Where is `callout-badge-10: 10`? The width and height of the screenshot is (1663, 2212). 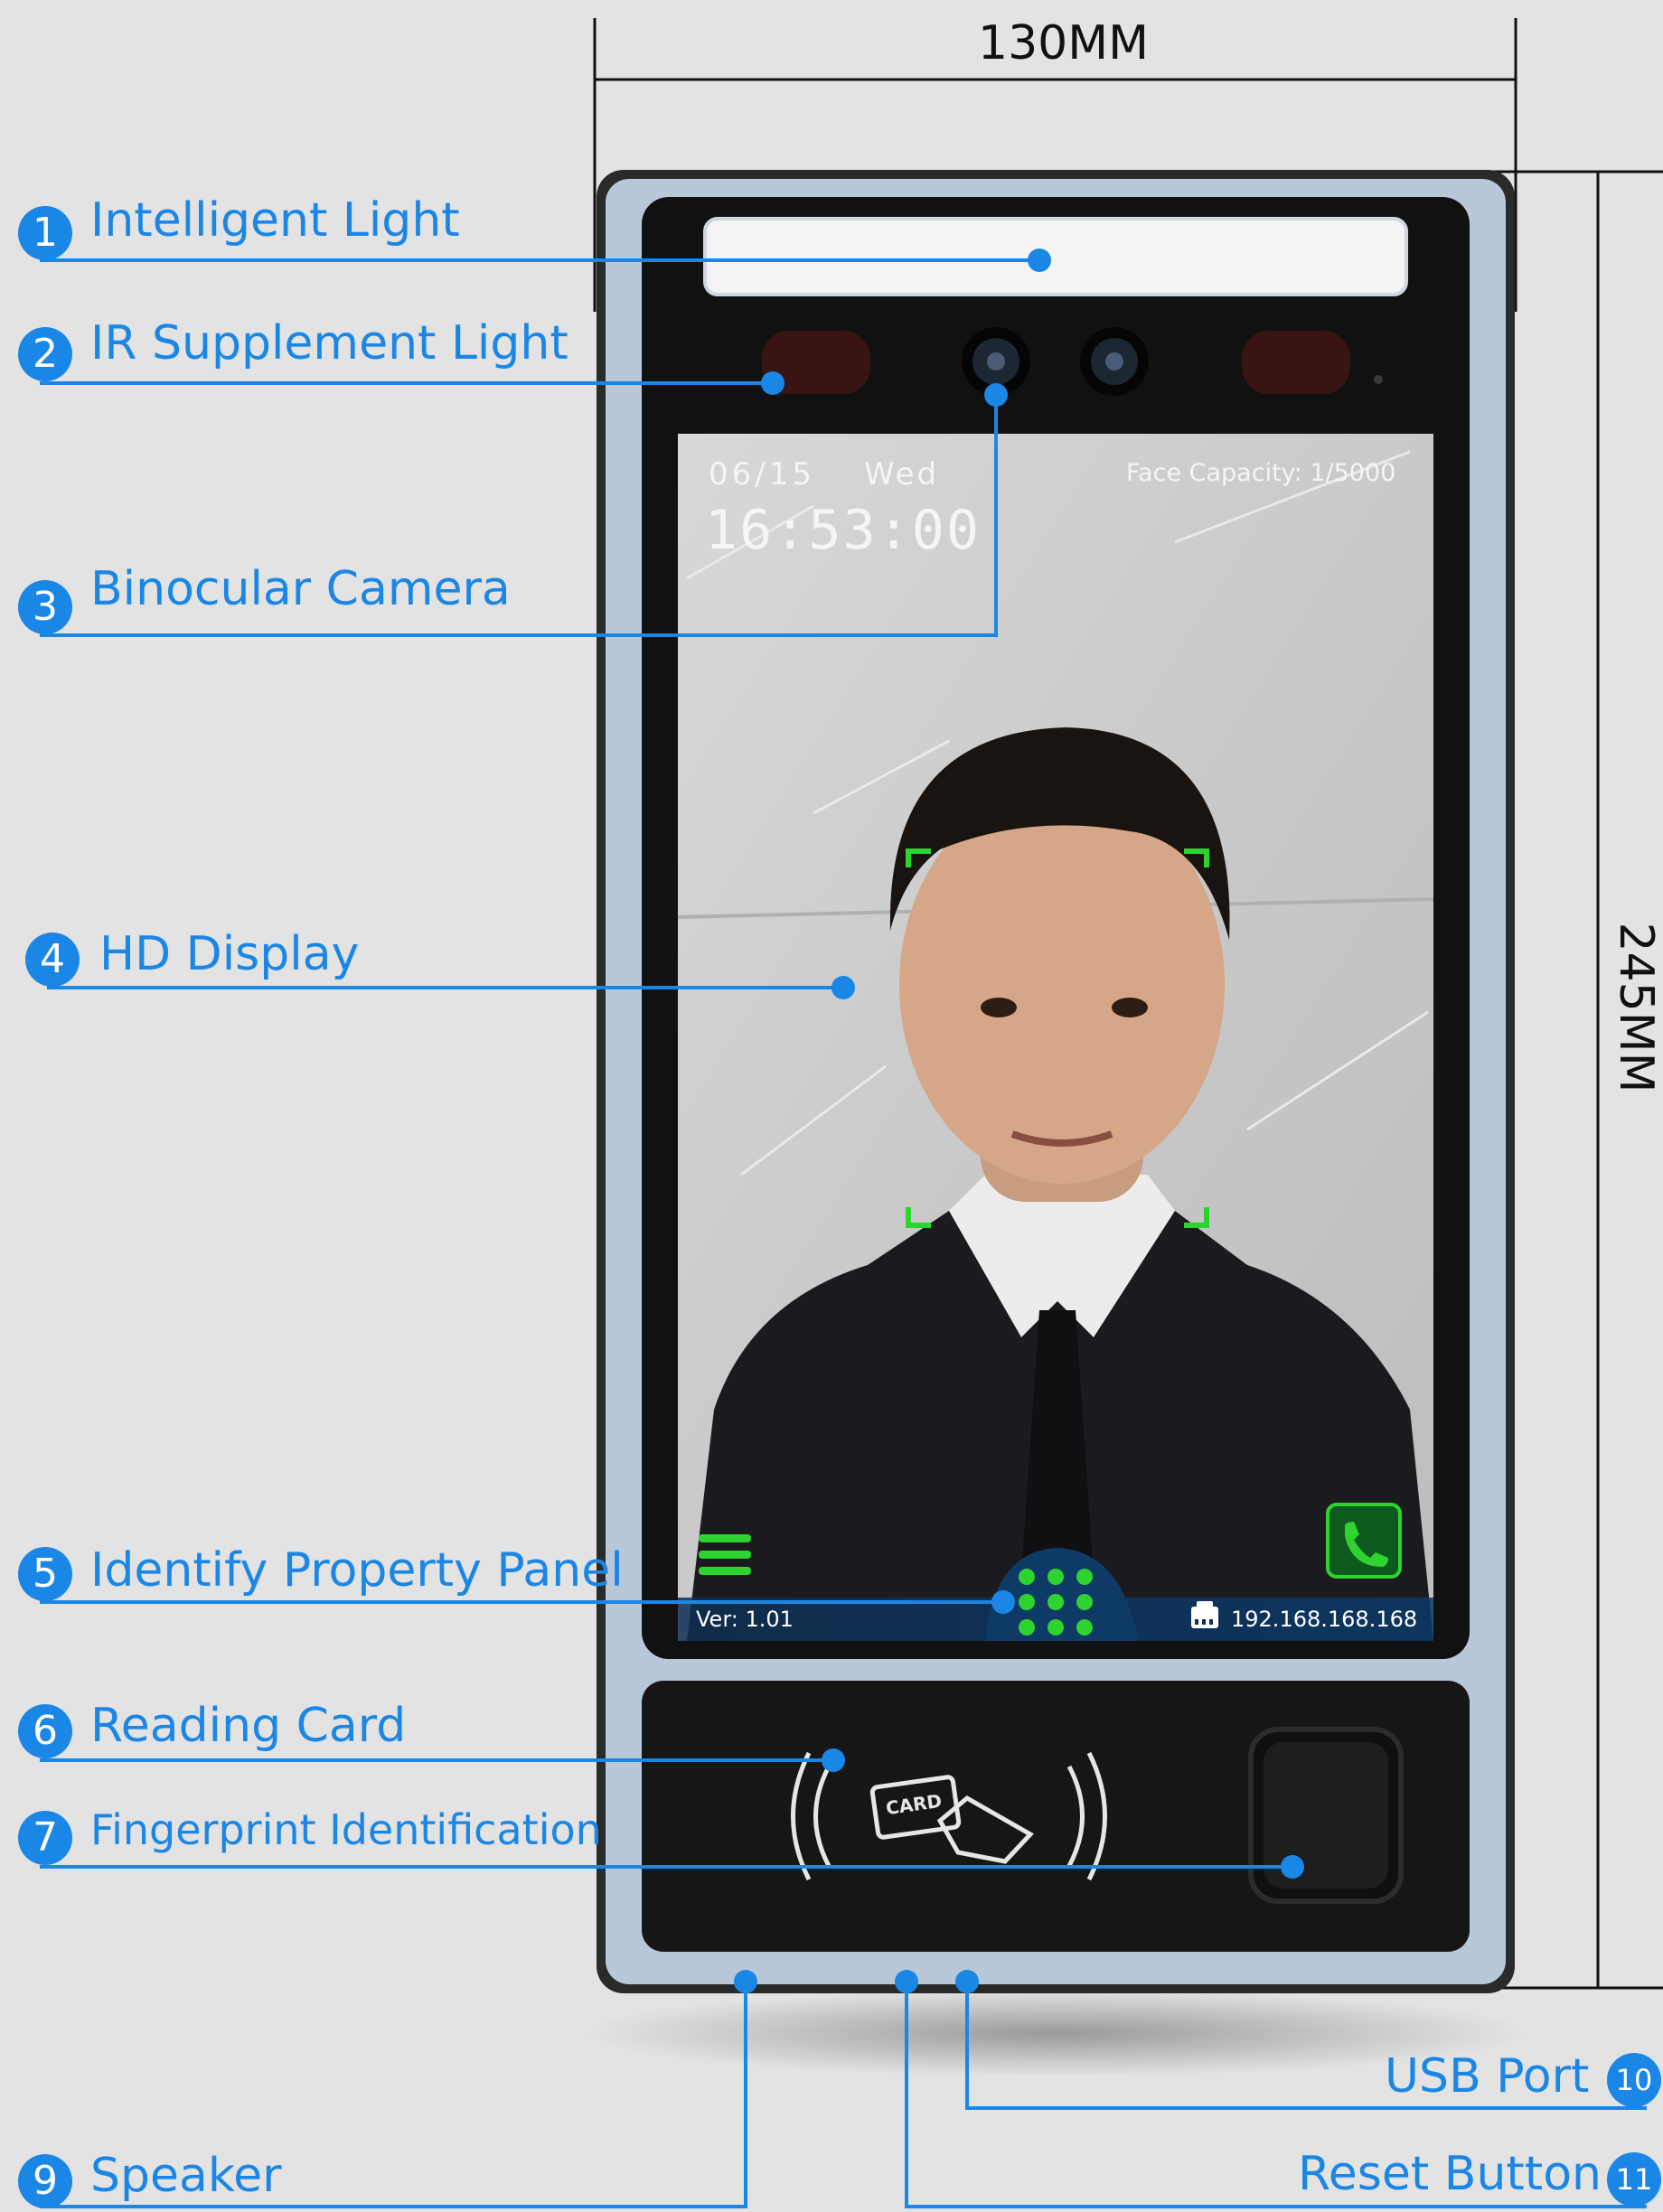 callout-badge-10: 10 is located at coordinates (1634, 2080).